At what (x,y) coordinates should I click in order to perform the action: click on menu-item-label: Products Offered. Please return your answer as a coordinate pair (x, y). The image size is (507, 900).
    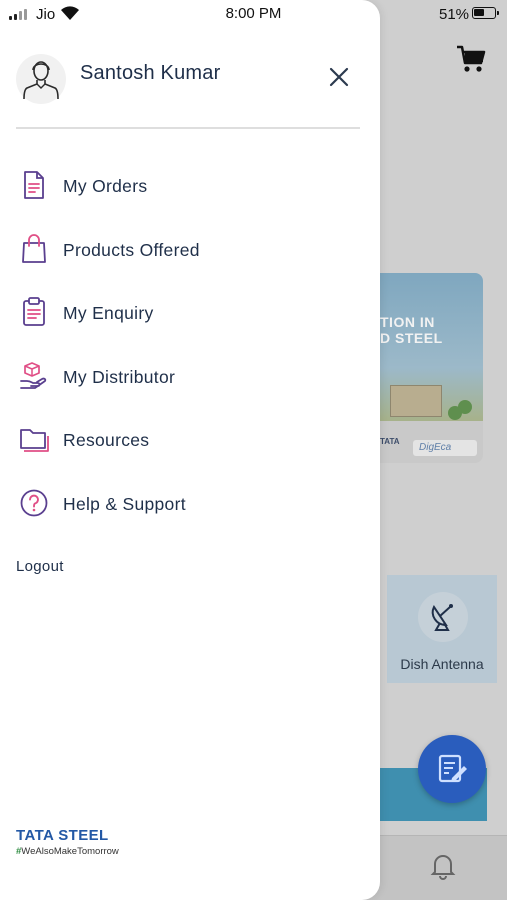
    Looking at the image, I should click on (131, 250).